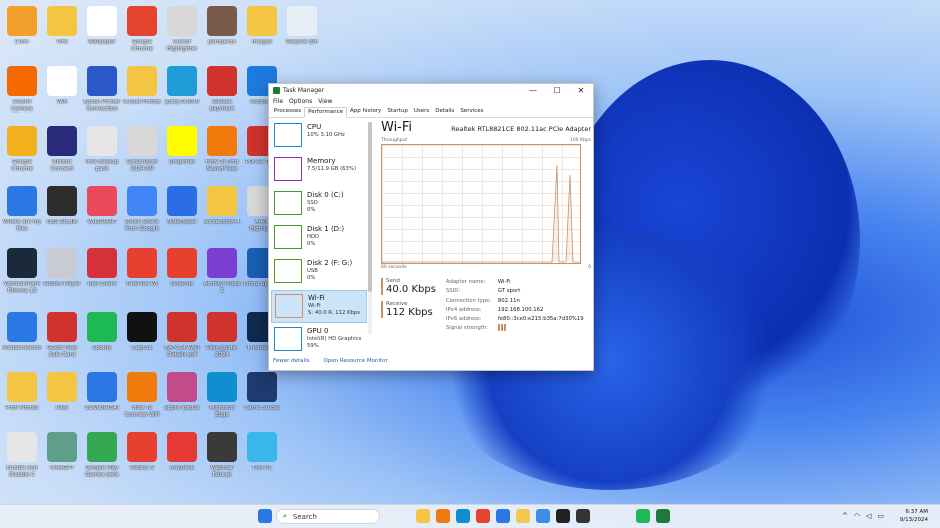 Image resolution: width=940 pixels, height=528 pixels. Describe the element at coordinates (102, 335) in the screenshot. I see `desktop-icon: Spotify` at that location.